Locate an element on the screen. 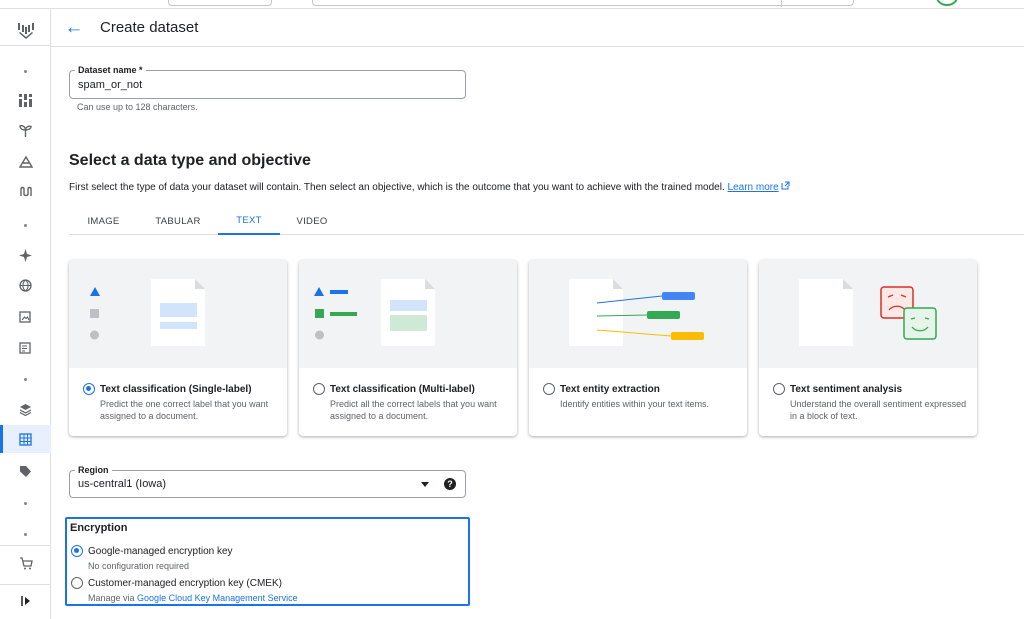 Image resolution: width=1024 pixels, height=619 pixels. dropdown-arrow-icon is located at coordinates (425, 484).